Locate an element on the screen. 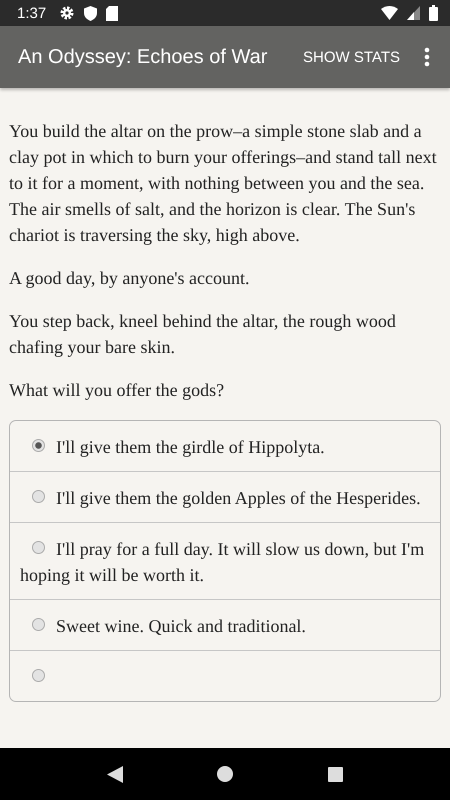  back-icon is located at coordinates (115, 774).